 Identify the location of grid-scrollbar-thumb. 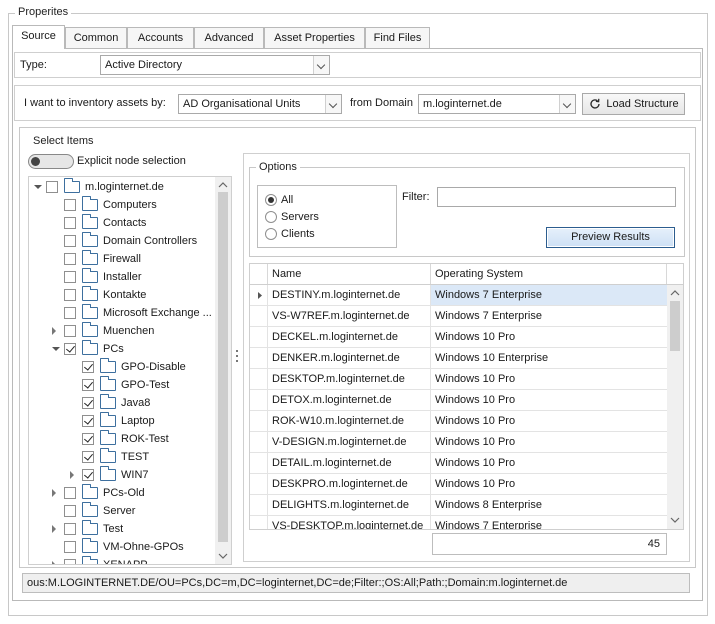
(675, 326).